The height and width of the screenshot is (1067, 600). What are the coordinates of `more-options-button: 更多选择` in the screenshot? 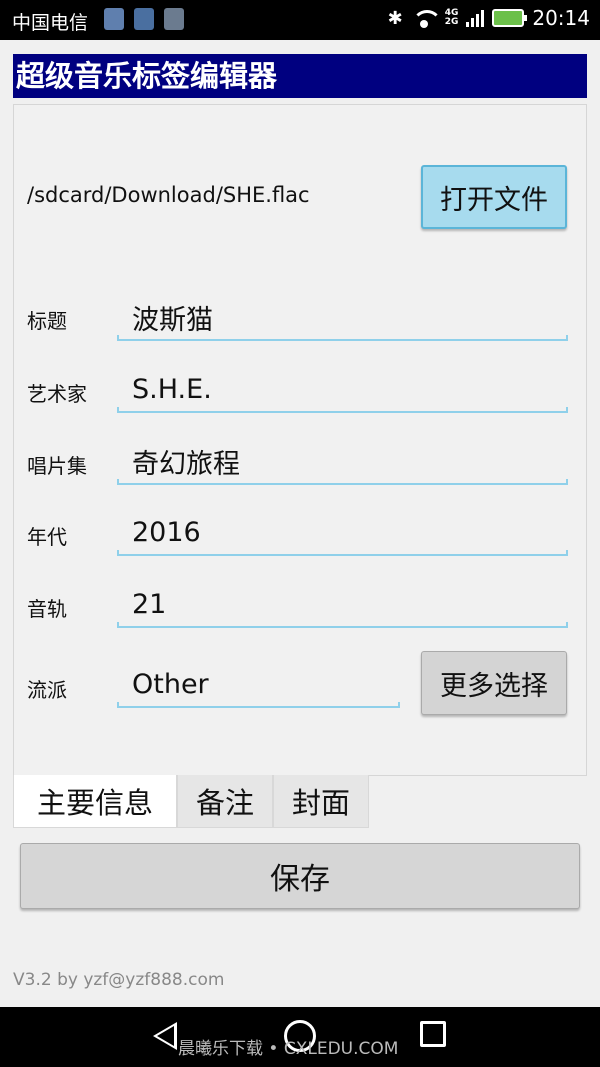 It's located at (494, 683).